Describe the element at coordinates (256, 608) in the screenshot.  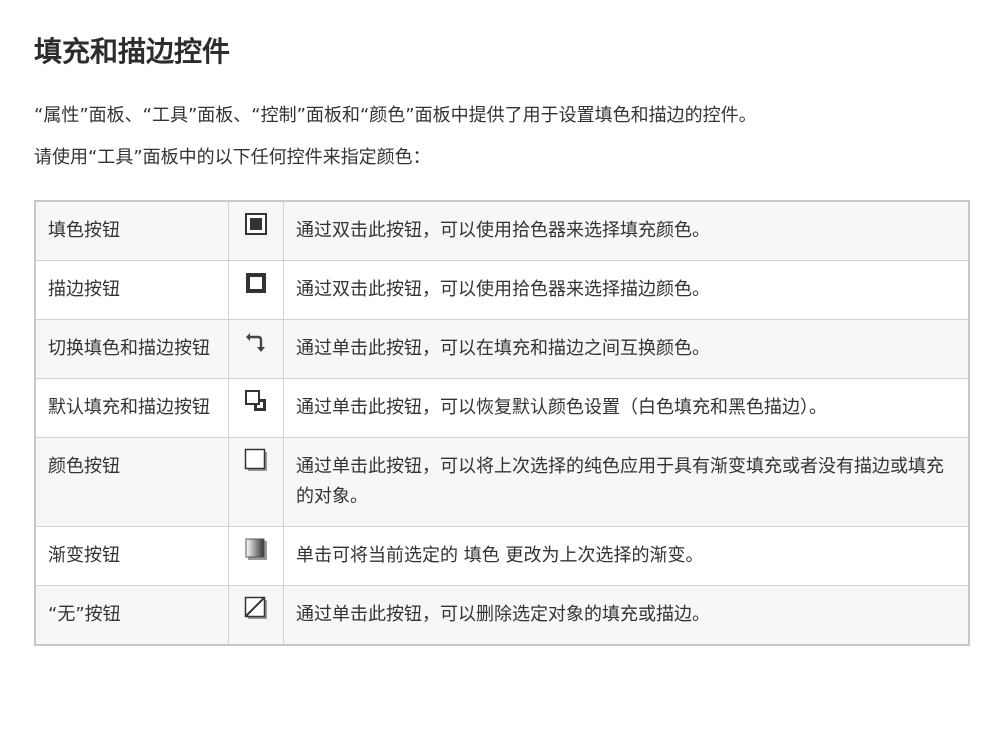
I see `none-icon` at that location.